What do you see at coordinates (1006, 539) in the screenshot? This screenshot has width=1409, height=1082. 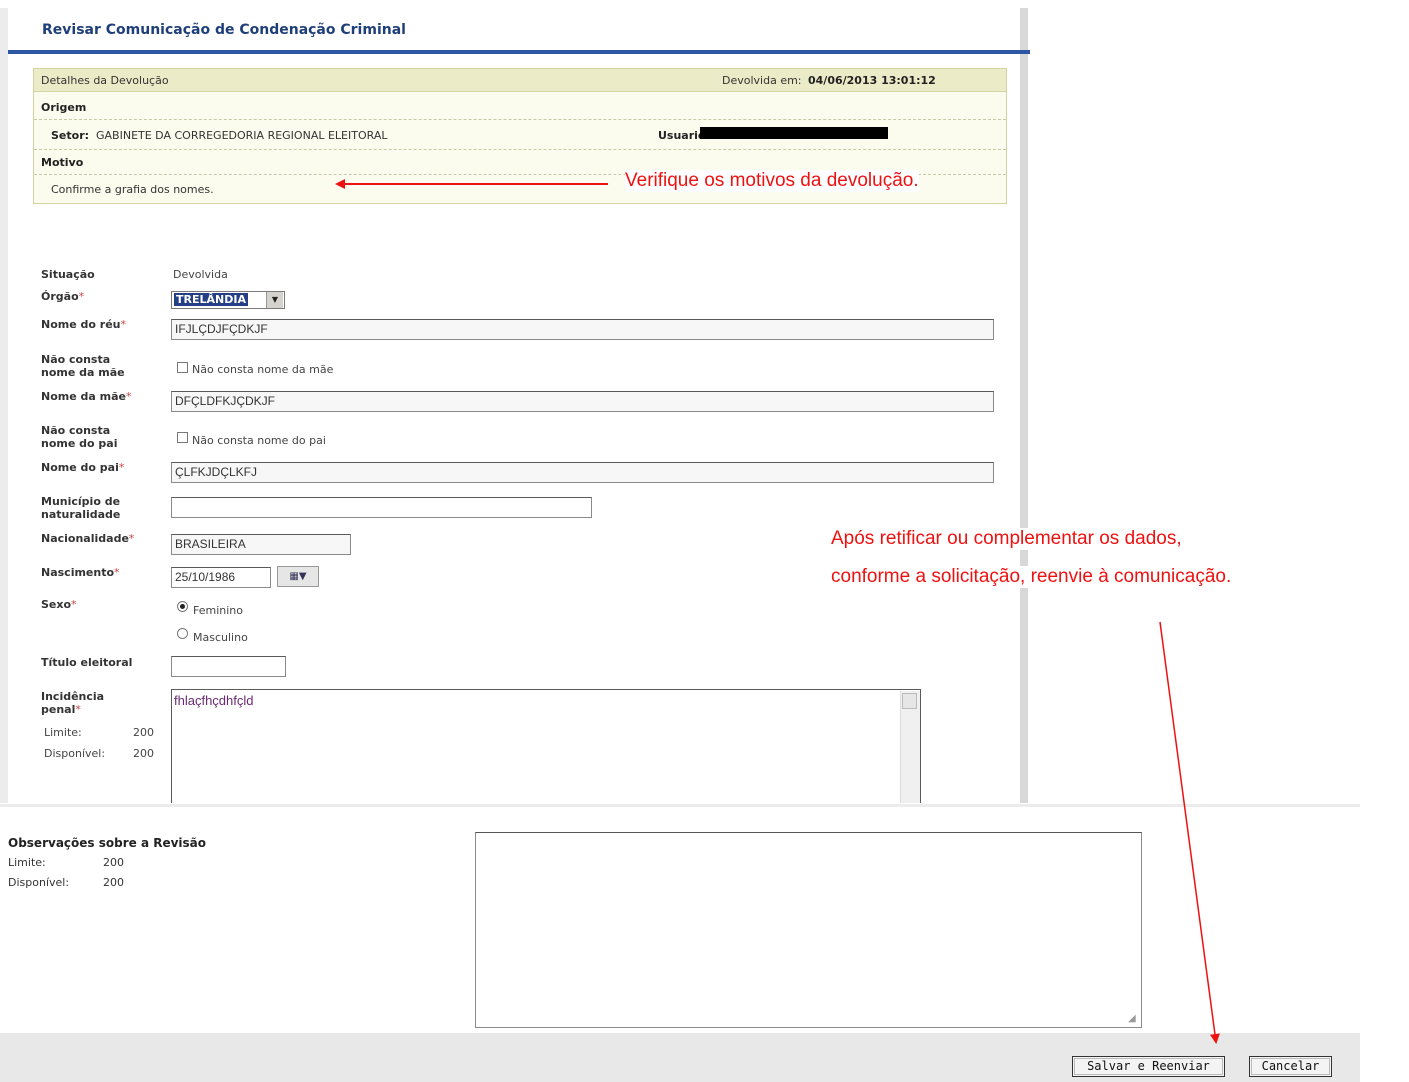 I see `annotation-resend-note-line1: Após retificar ou complementar os dados,` at bounding box center [1006, 539].